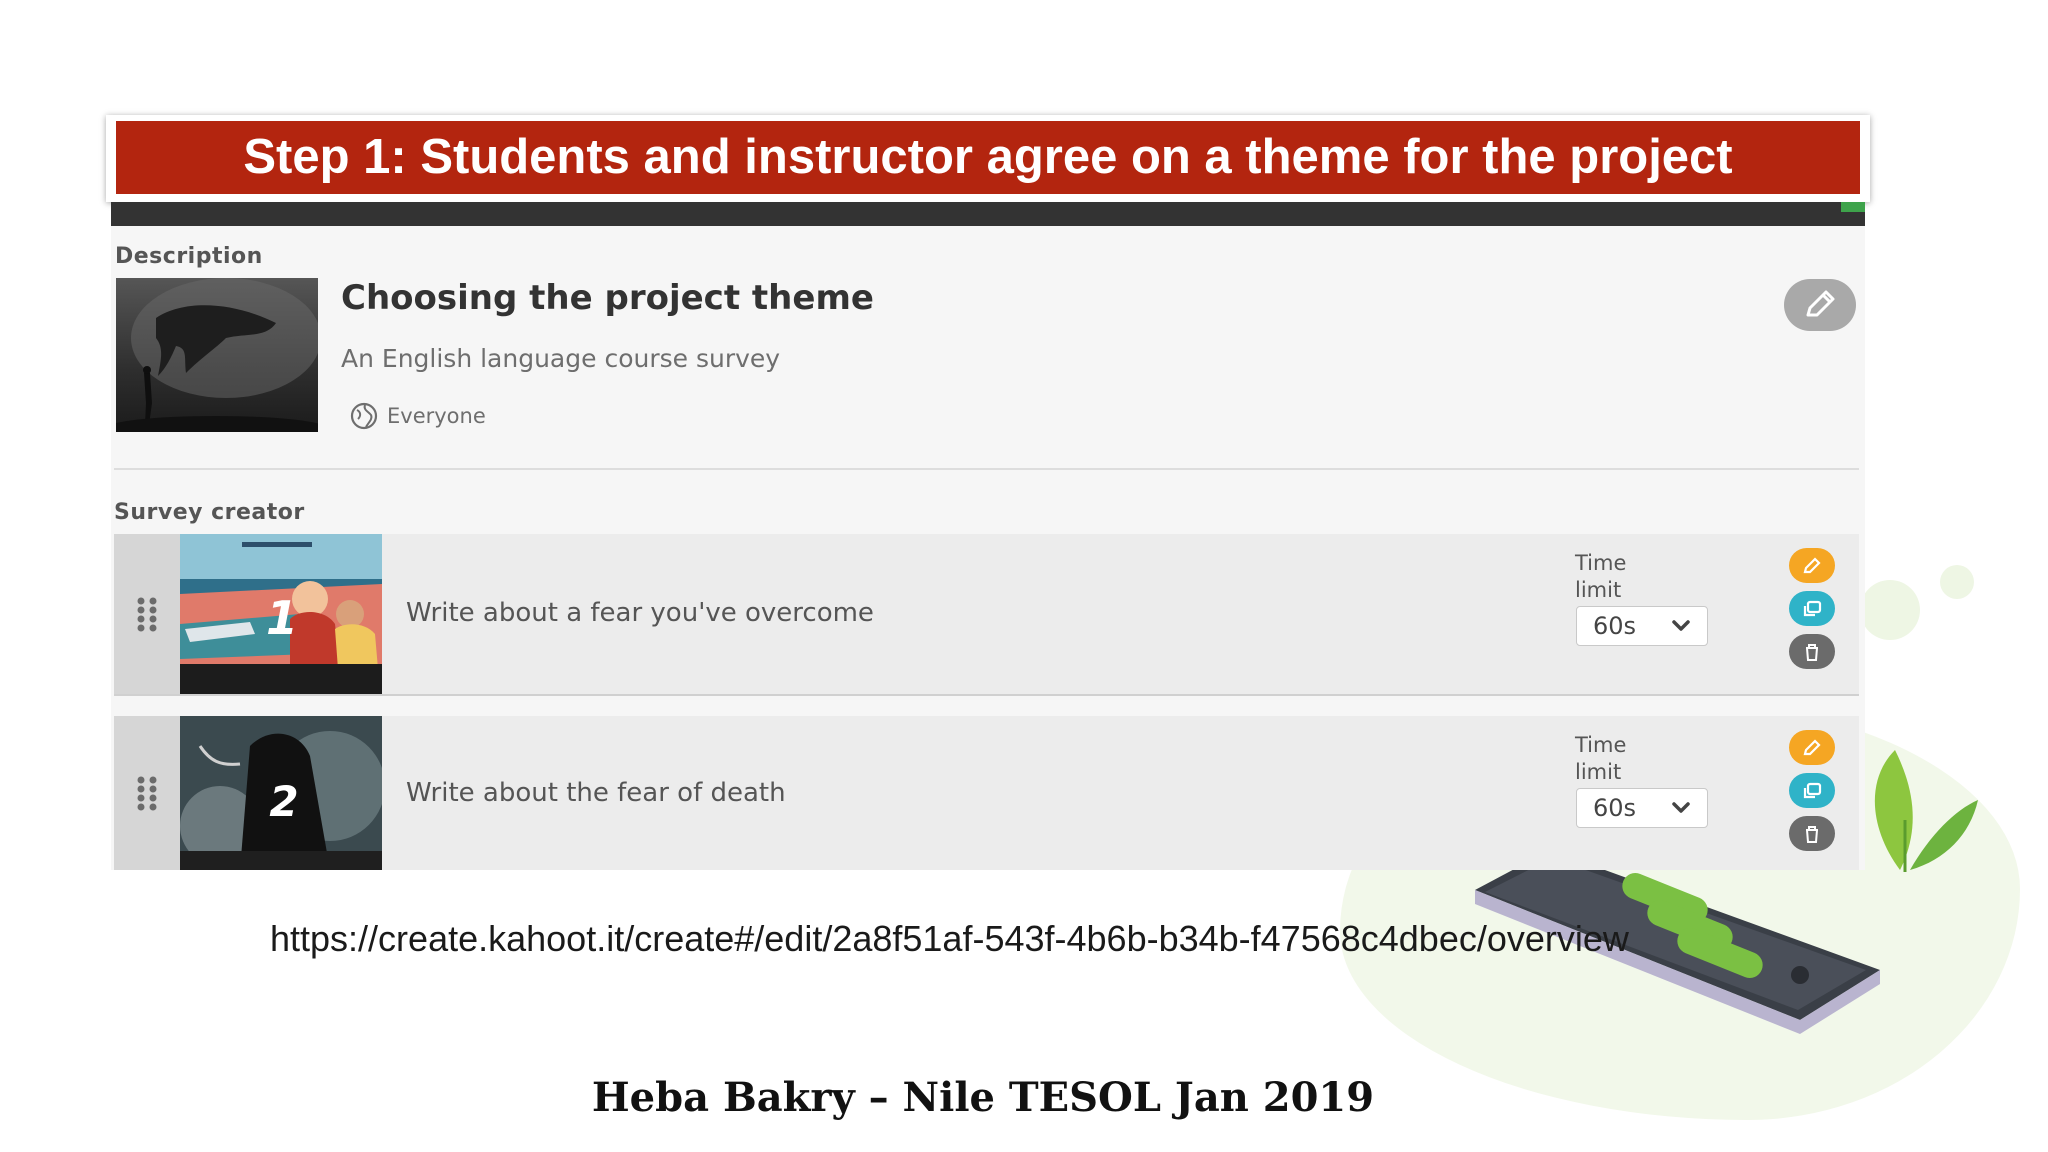 The width and height of the screenshot is (2048, 1152). I want to click on slide-footer: Heba Bakry – Nile TESOL Jan 2019, so click(983, 1097).